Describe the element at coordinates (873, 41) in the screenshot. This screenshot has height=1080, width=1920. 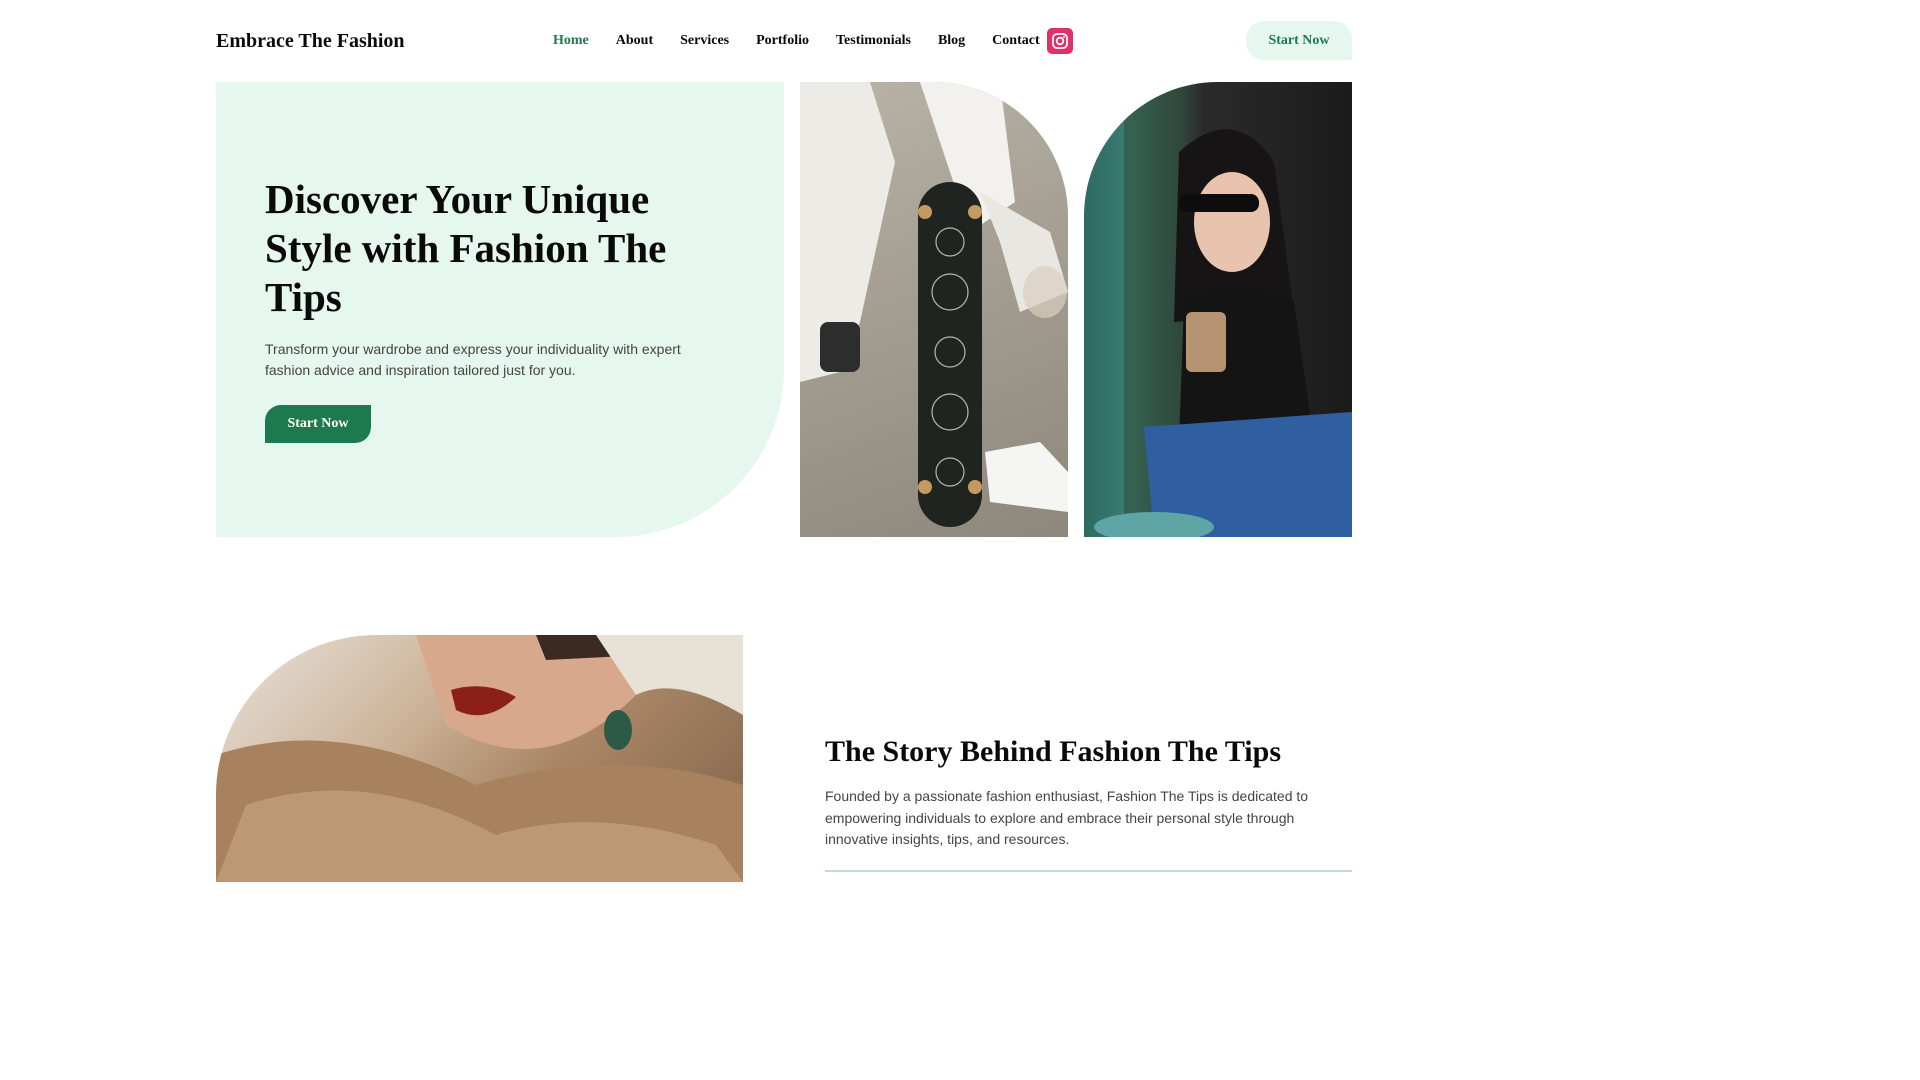
I see `nav-testimonials: Testimonials` at that location.